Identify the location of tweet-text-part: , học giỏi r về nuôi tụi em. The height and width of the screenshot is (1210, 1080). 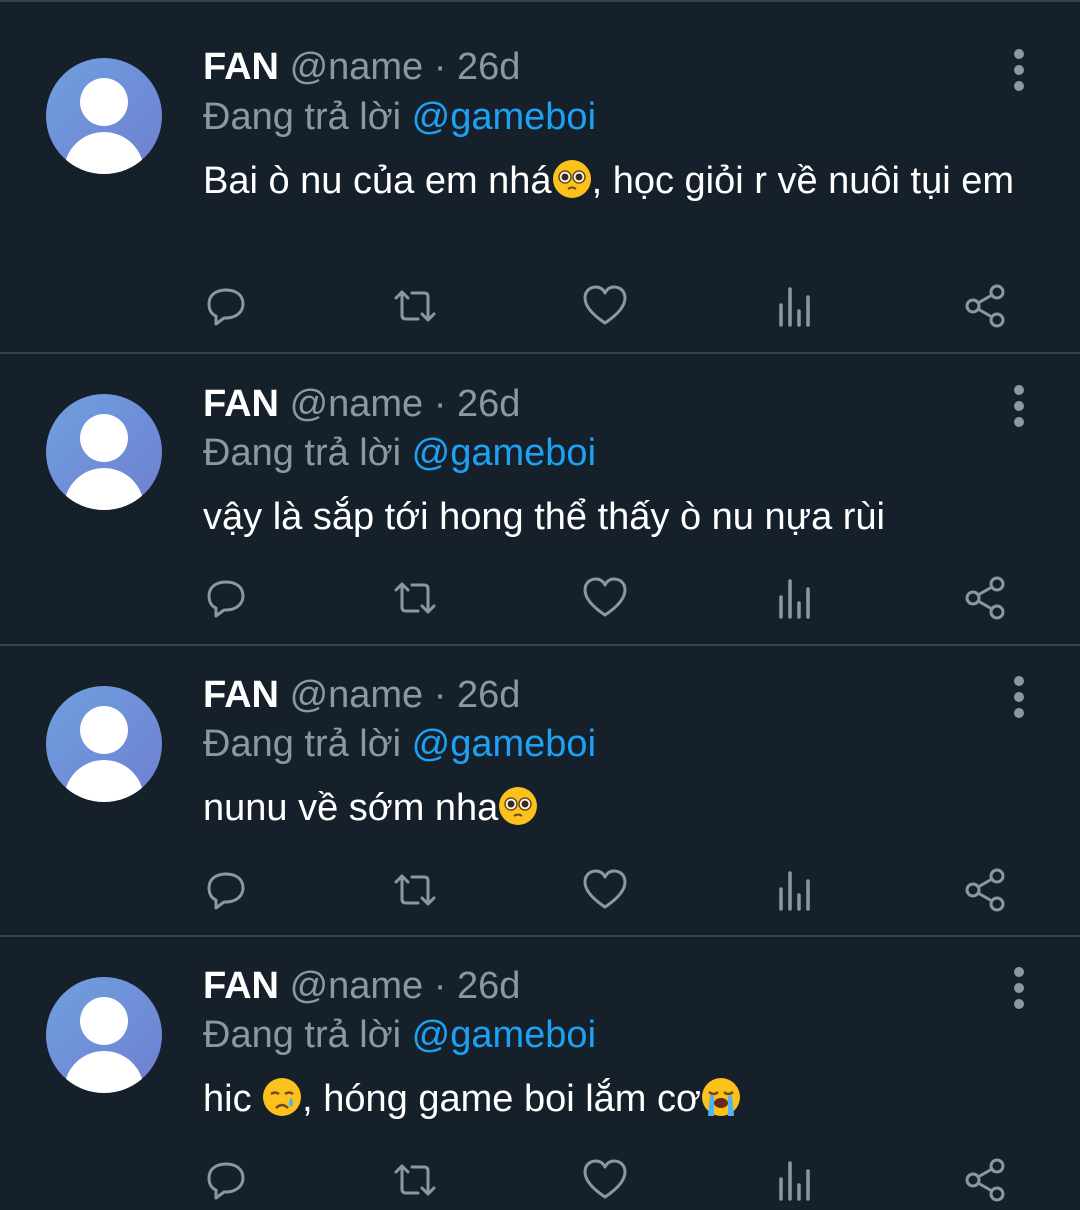
(803, 181).